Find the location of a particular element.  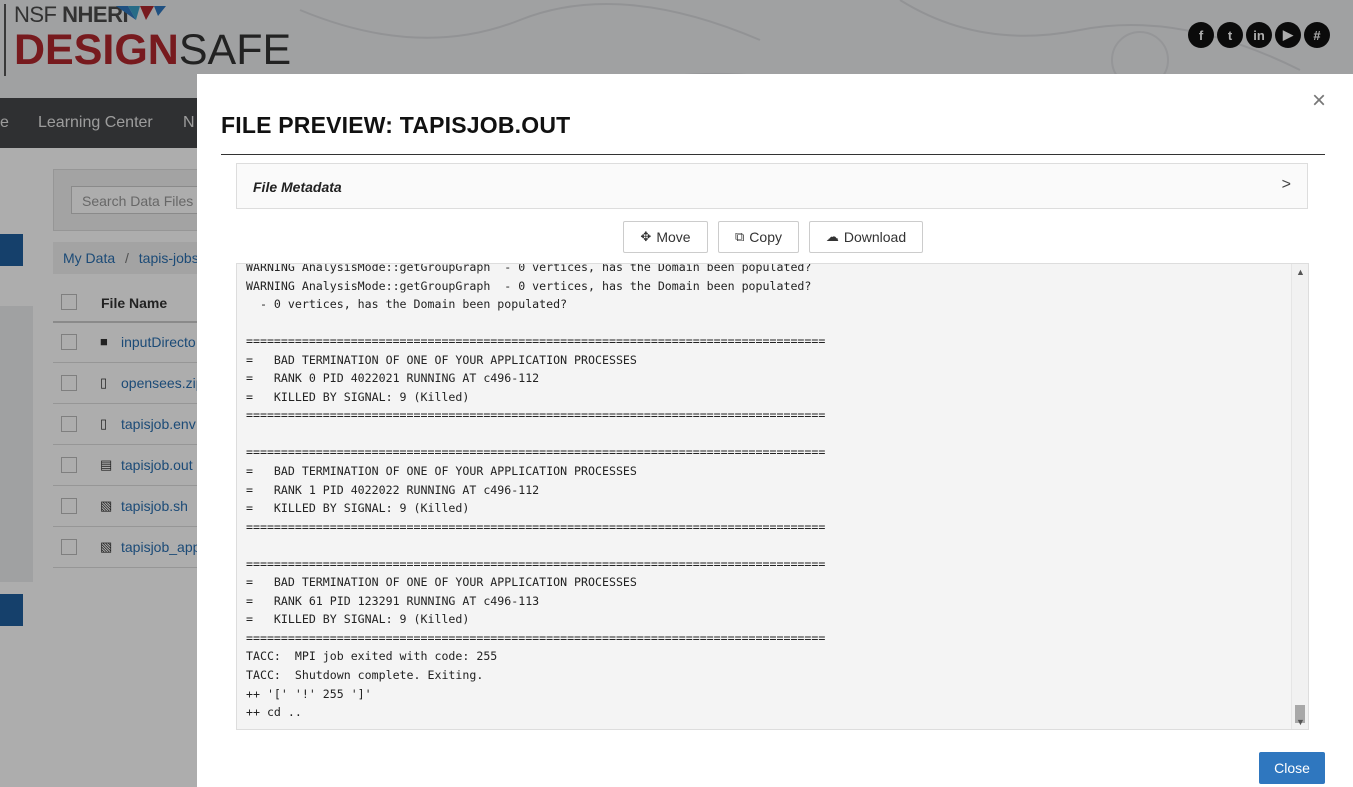

move-button: ✥ Move is located at coordinates (665, 237).